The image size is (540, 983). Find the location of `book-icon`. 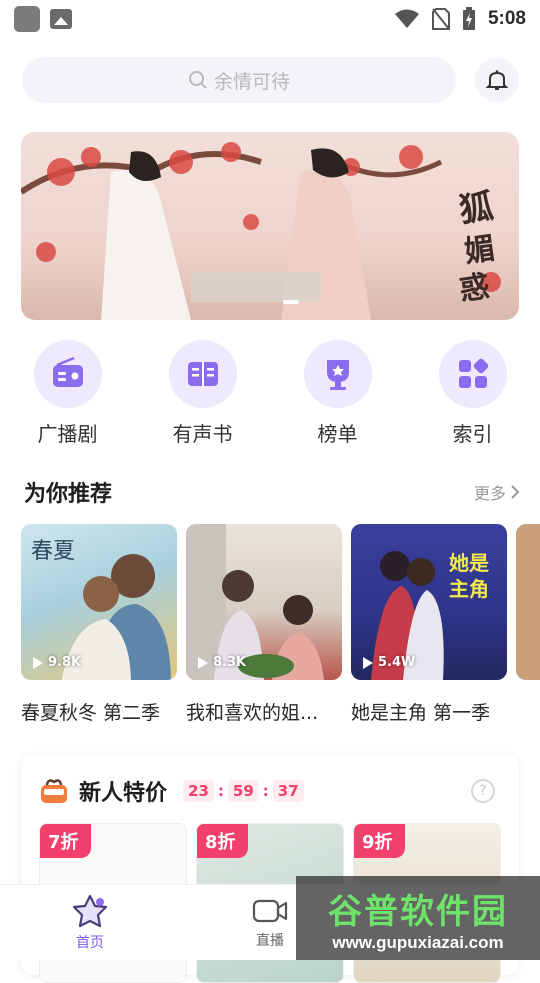

book-icon is located at coordinates (202, 374).